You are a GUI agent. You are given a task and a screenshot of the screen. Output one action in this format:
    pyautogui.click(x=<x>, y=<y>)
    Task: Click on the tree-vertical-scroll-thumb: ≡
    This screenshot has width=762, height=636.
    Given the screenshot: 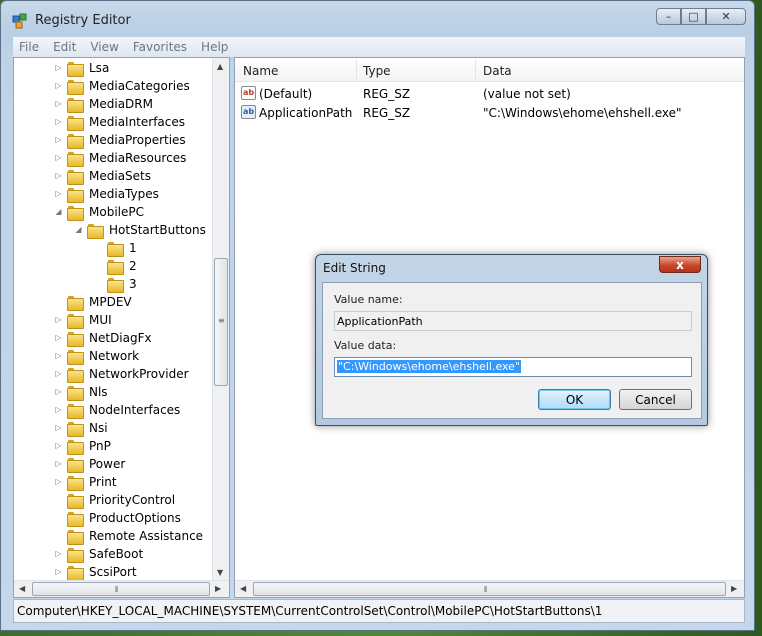 What is the action you would take?
    pyautogui.click(x=221, y=322)
    